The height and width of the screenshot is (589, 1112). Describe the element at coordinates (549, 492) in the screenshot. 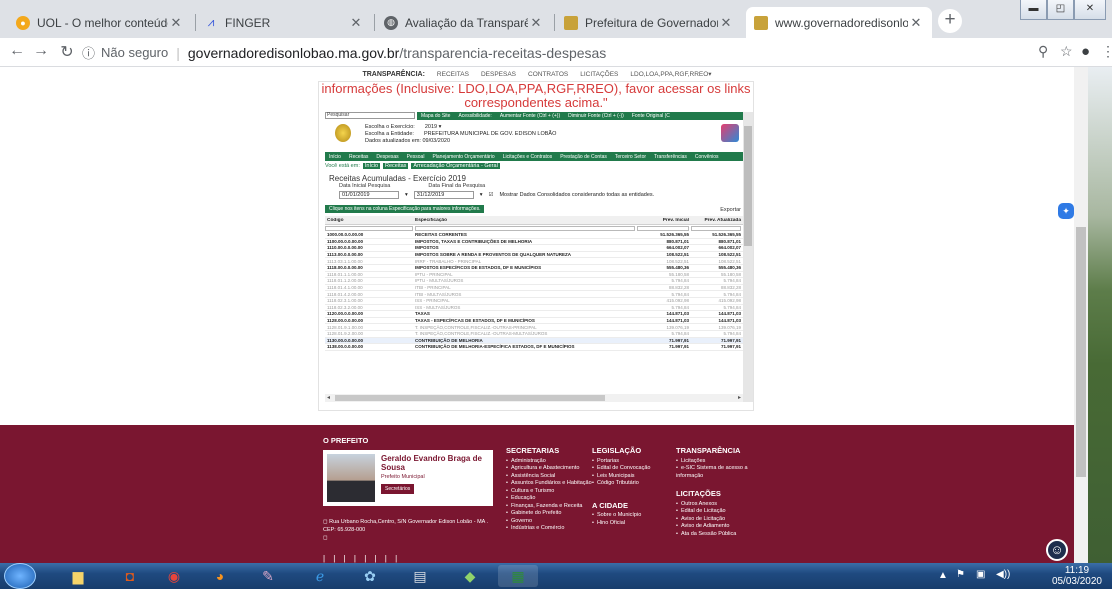

I see `secretaria-link: Cultura e Turismo` at that location.